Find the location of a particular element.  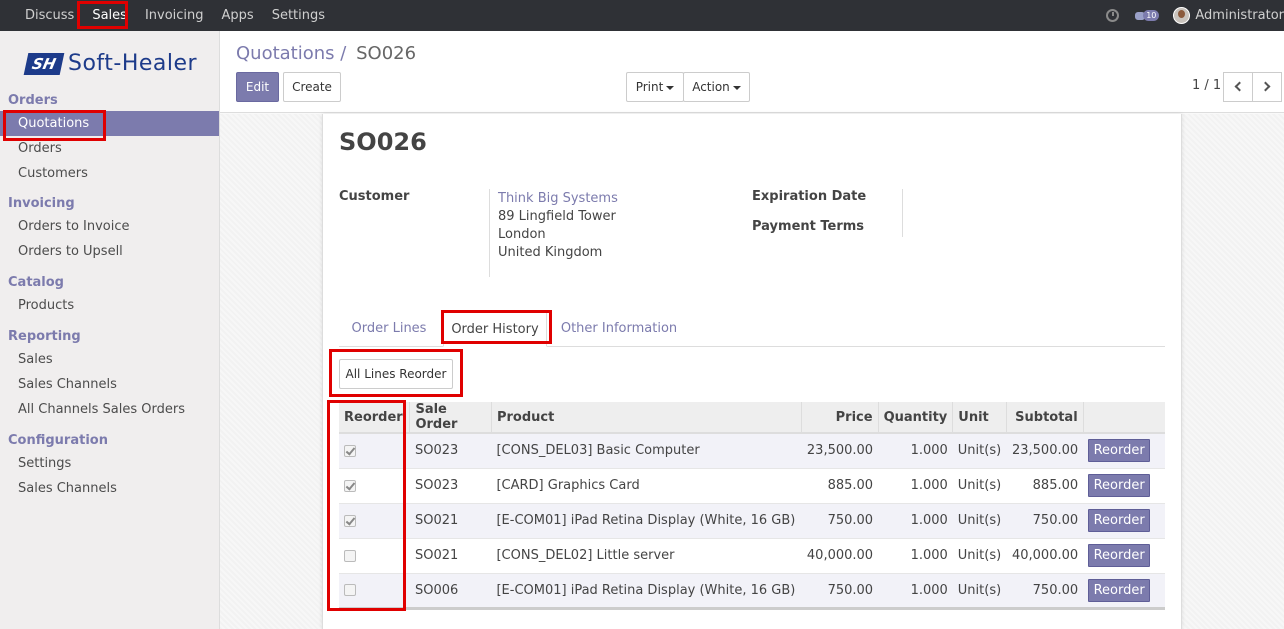

menu-sales: Sales is located at coordinates (109, 15).